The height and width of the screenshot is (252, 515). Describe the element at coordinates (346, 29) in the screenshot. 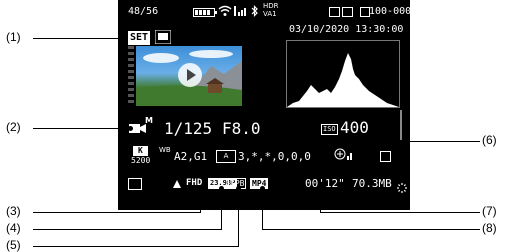

I see `date-time: 03/10/2020 13:30:00` at that location.